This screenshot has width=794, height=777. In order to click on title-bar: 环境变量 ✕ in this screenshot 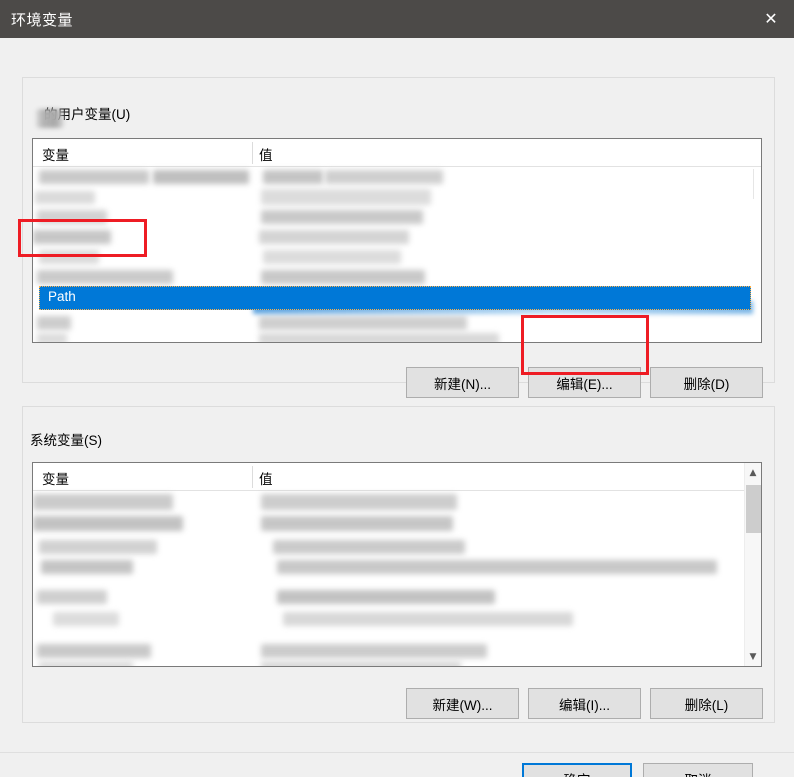, I will do `click(397, 19)`.